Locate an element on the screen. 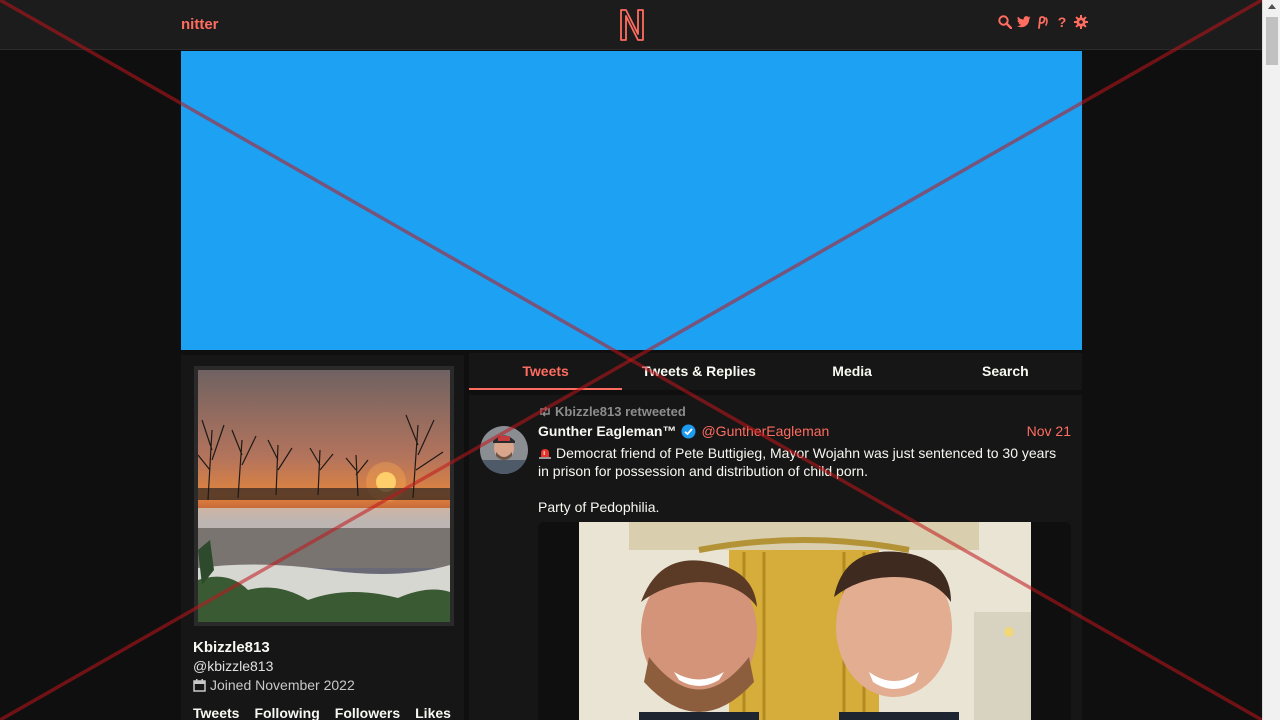 This screenshot has width=1280, height=720. retweet-header: Kbizzle813 retweeted is located at coordinates (612, 411).